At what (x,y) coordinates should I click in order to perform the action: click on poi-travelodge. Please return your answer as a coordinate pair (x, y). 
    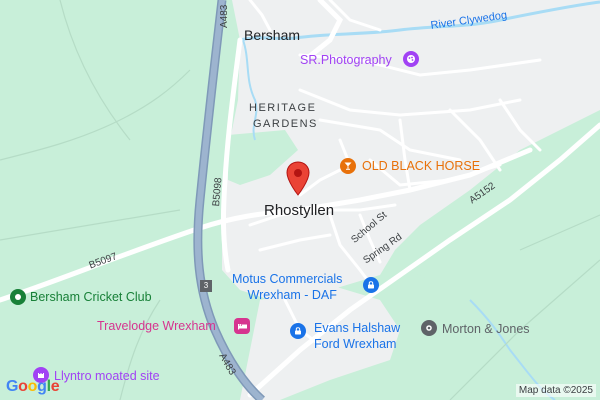
    Looking at the image, I should click on (242, 326).